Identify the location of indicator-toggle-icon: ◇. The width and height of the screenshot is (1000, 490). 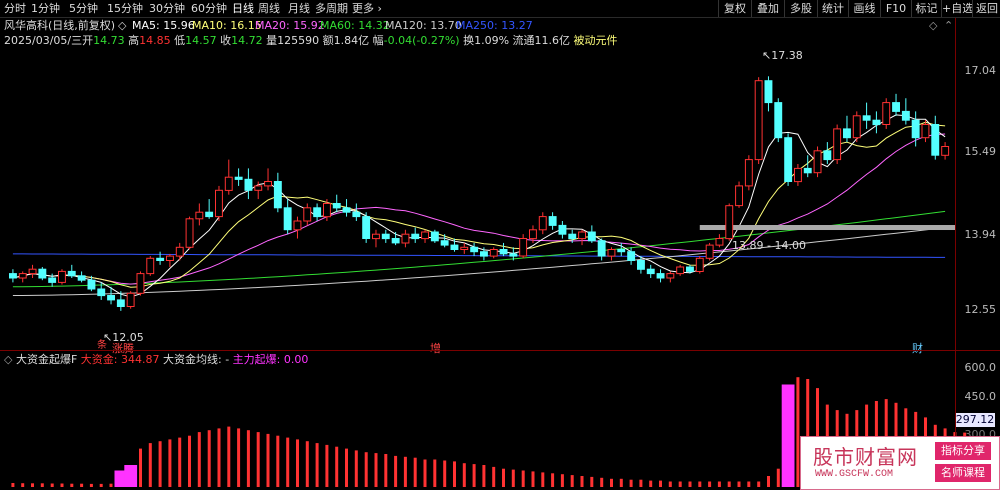
(8, 359).